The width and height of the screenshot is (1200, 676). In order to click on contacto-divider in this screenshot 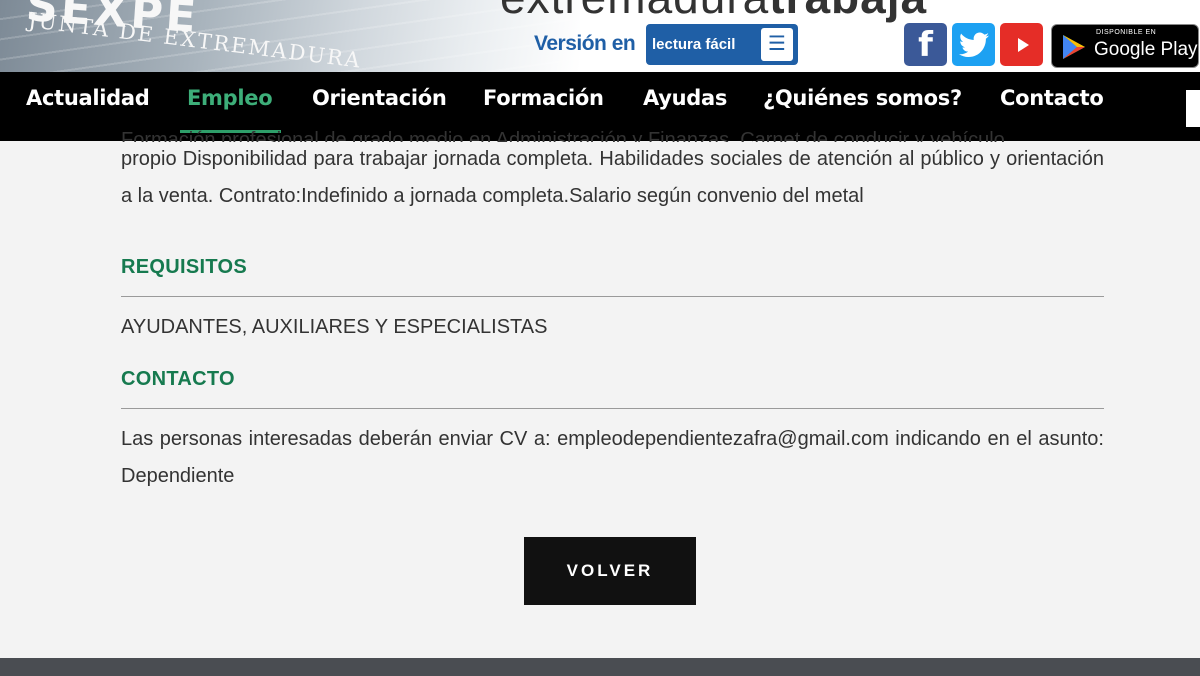, I will do `click(612, 408)`.